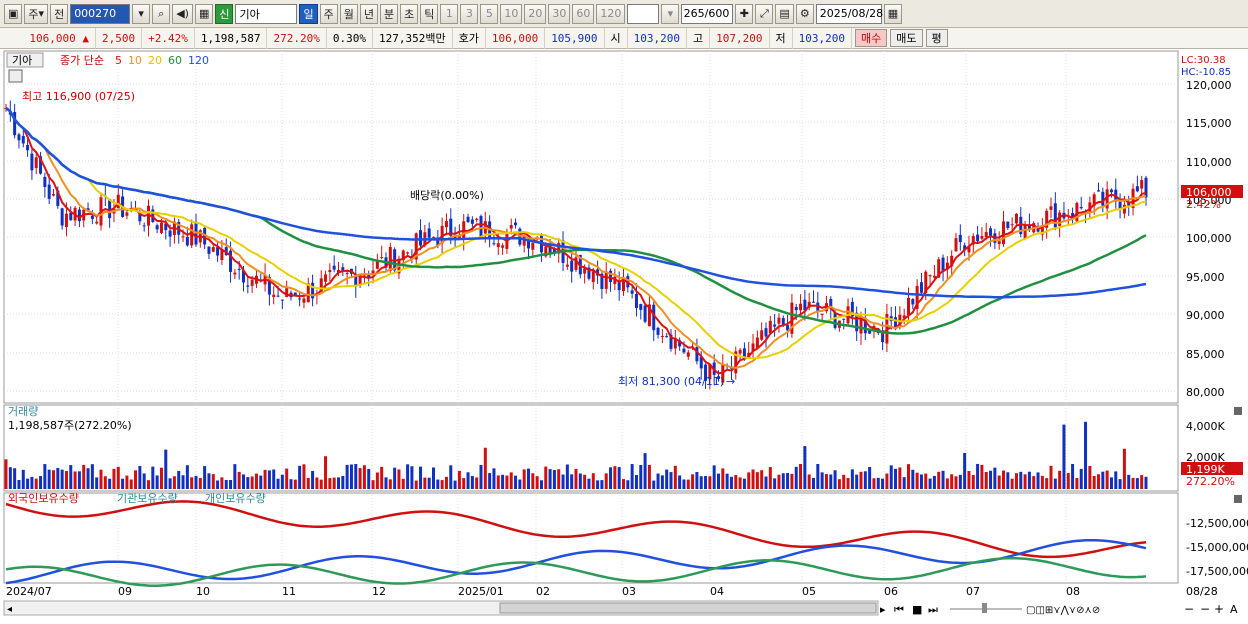 The width and height of the screenshot is (1248, 624). I want to click on scroll-left-icon: ◂, so click(9, 609).